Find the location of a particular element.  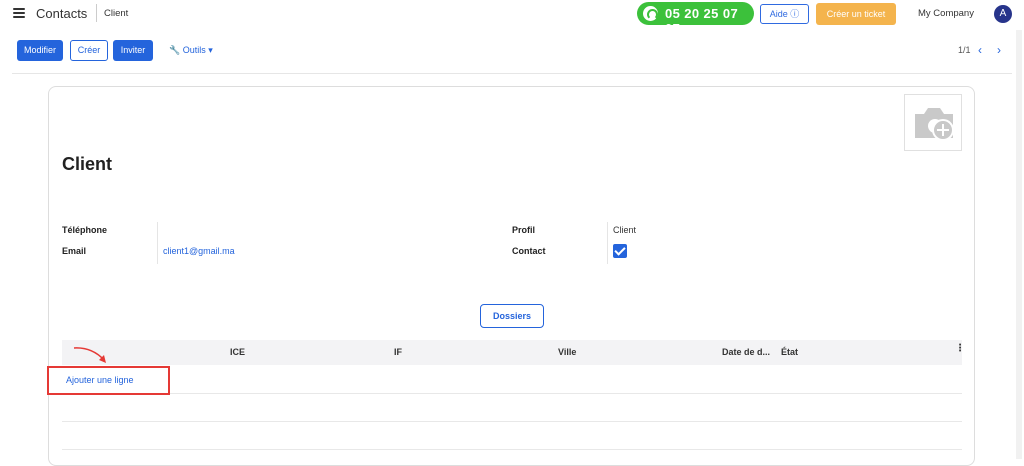

column-if: IF is located at coordinates (398, 352).